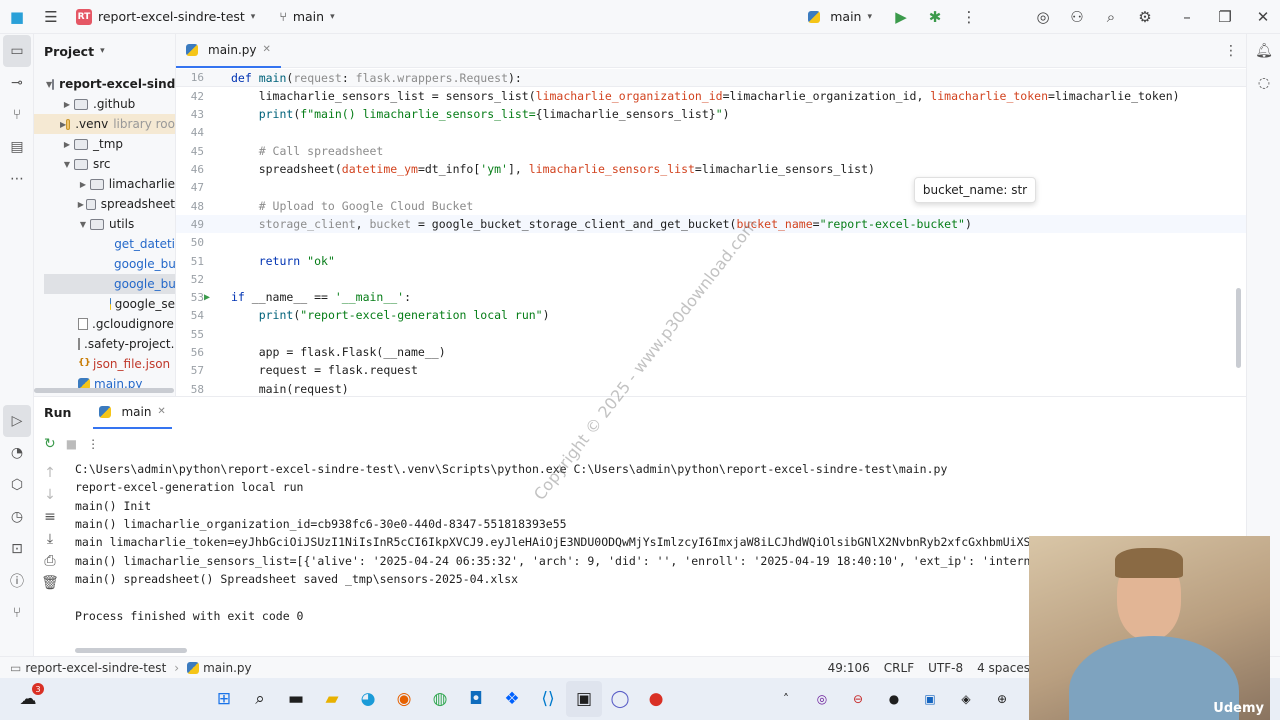  Describe the element at coordinates (332, 699) in the screenshot. I see `folder-app-icon: ▰` at that location.